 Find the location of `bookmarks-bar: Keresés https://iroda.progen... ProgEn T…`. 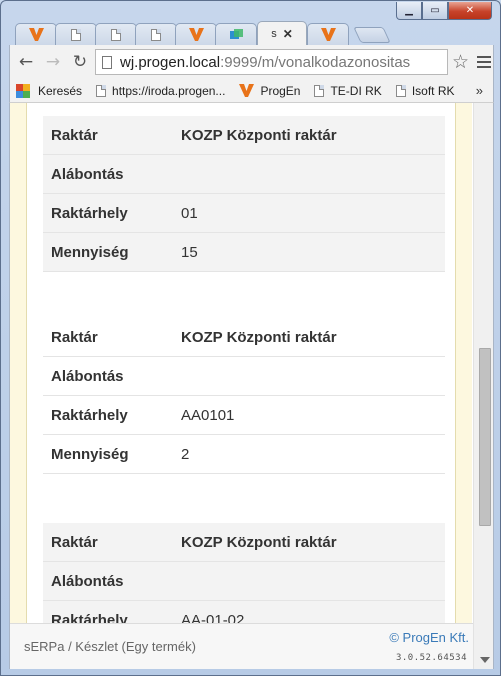

bookmarks-bar: Keresés https://iroda.progen... ProgEn T… is located at coordinates (251, 91).